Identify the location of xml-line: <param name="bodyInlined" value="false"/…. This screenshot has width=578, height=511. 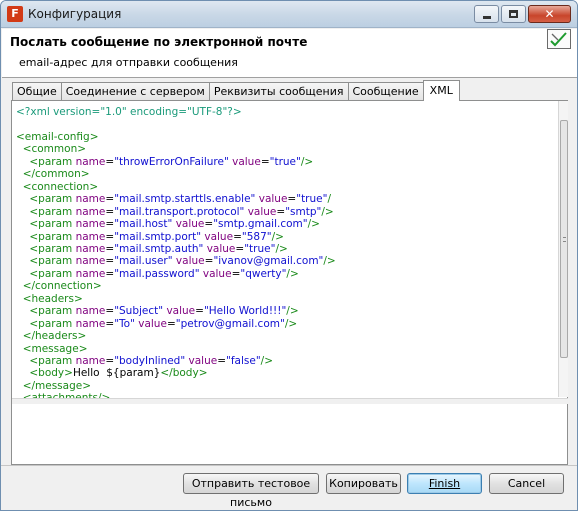
(151, 361).